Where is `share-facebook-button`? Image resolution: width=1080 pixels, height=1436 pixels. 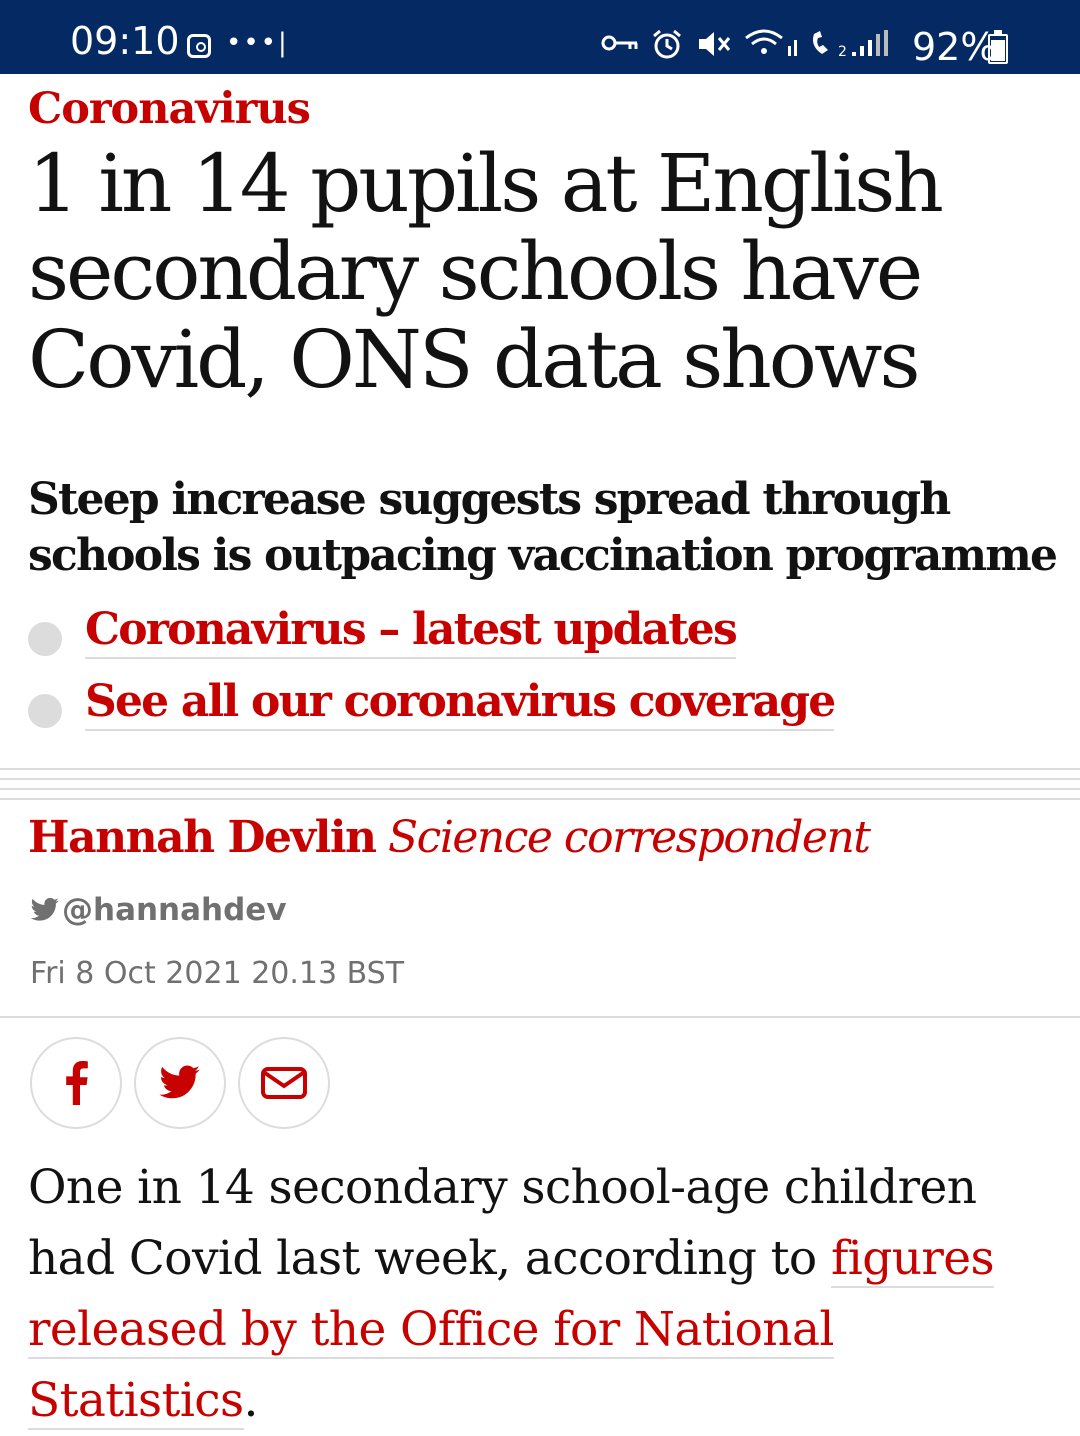
share-facebook-button is located at coordinates (76, 1083).